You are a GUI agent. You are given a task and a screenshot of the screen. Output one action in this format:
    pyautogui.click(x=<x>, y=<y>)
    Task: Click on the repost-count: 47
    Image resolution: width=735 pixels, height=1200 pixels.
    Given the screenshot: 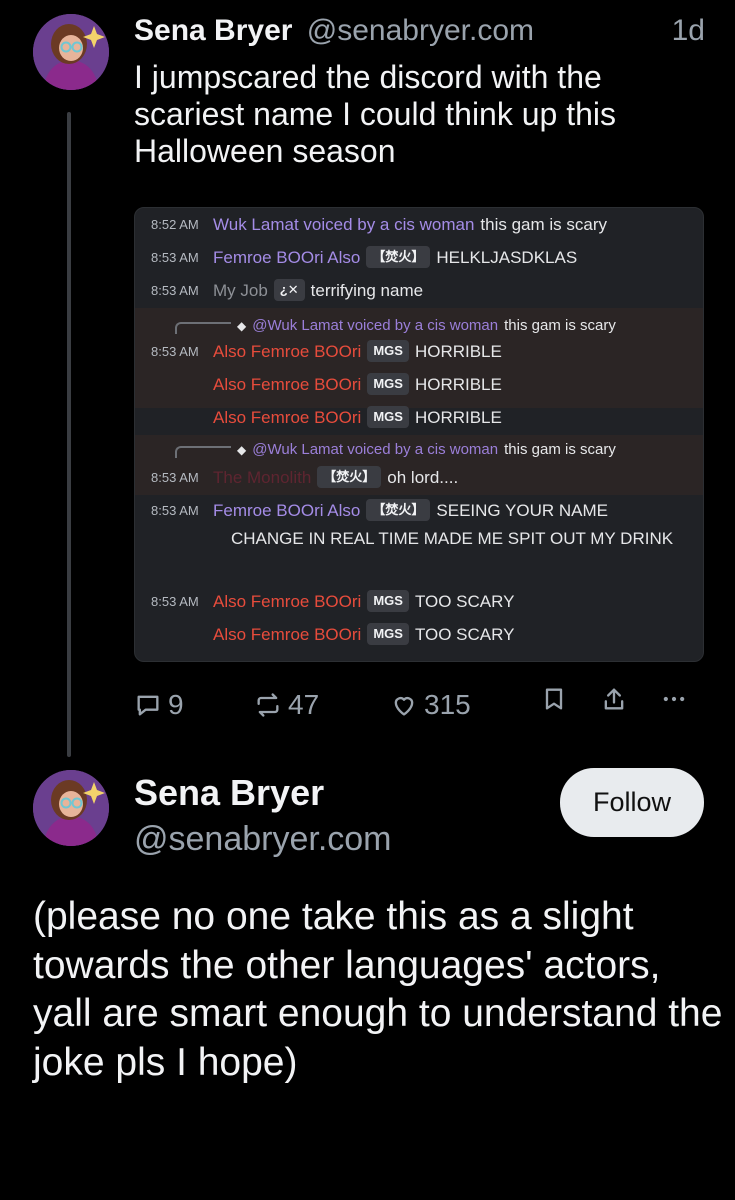 What is the action you would take?
    pyautogui.click(x=304, y=704)
    